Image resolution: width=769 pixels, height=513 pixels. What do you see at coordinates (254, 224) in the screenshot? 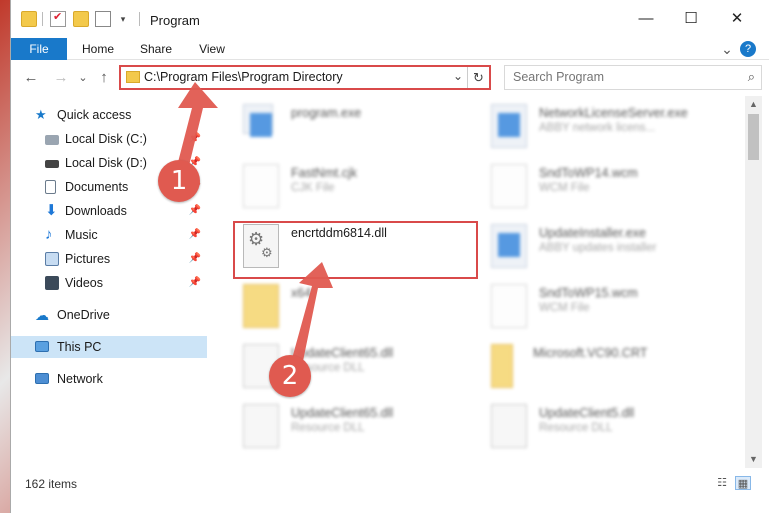
I see `annotation-arrows` at bounding box center [254, 224].